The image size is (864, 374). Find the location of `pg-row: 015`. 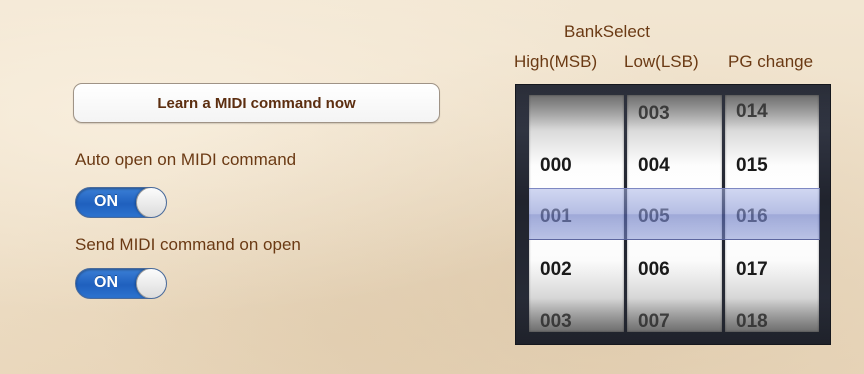

pg-row: 015 is located at coordinates (752, 166).